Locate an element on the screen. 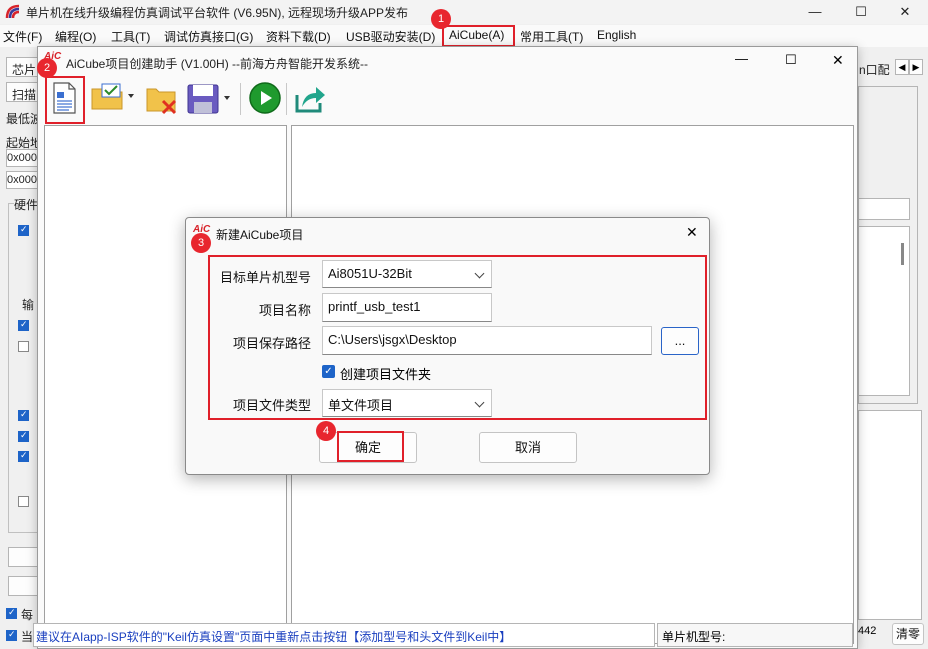  app-logo-icon is located at coordinates (12, 11).